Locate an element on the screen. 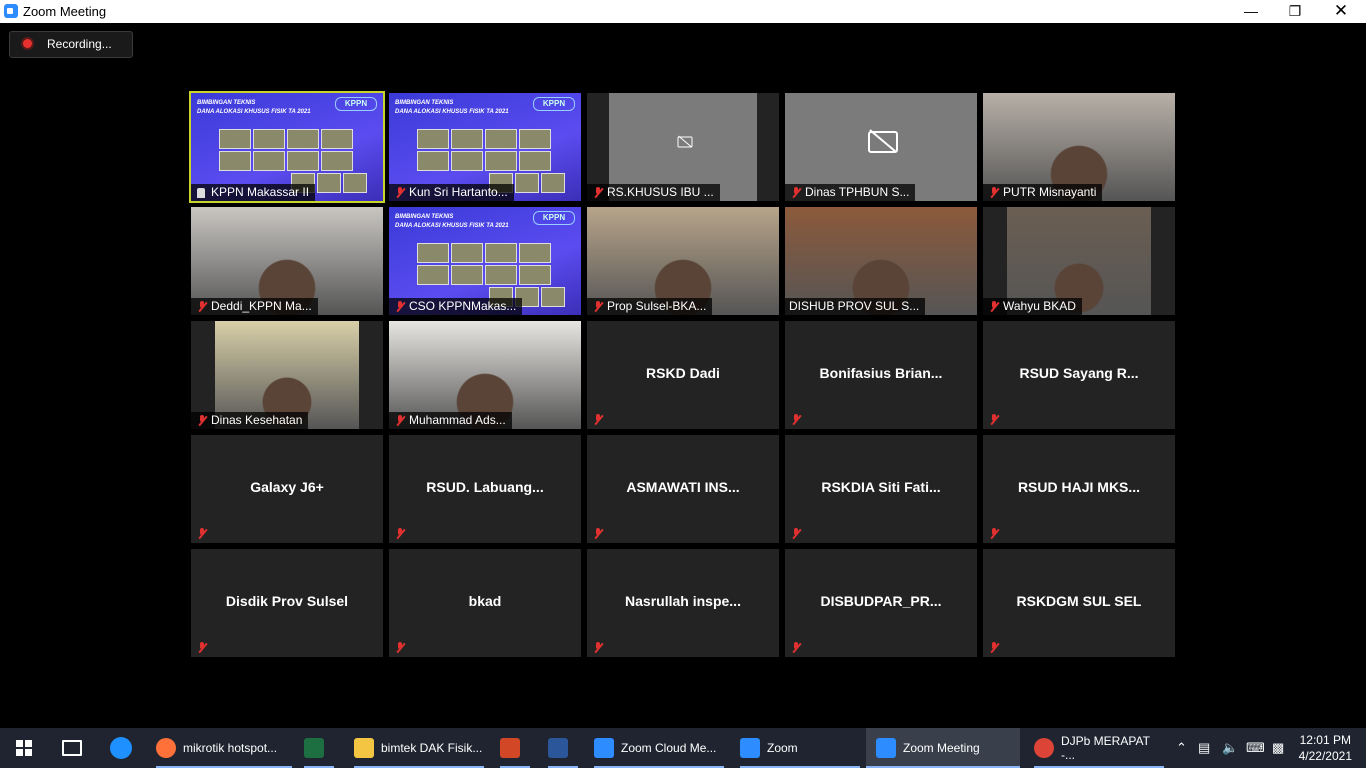 The image size is (1366, 768). participant-tile: RSKD Dadi is located at coordinates (683, 375).